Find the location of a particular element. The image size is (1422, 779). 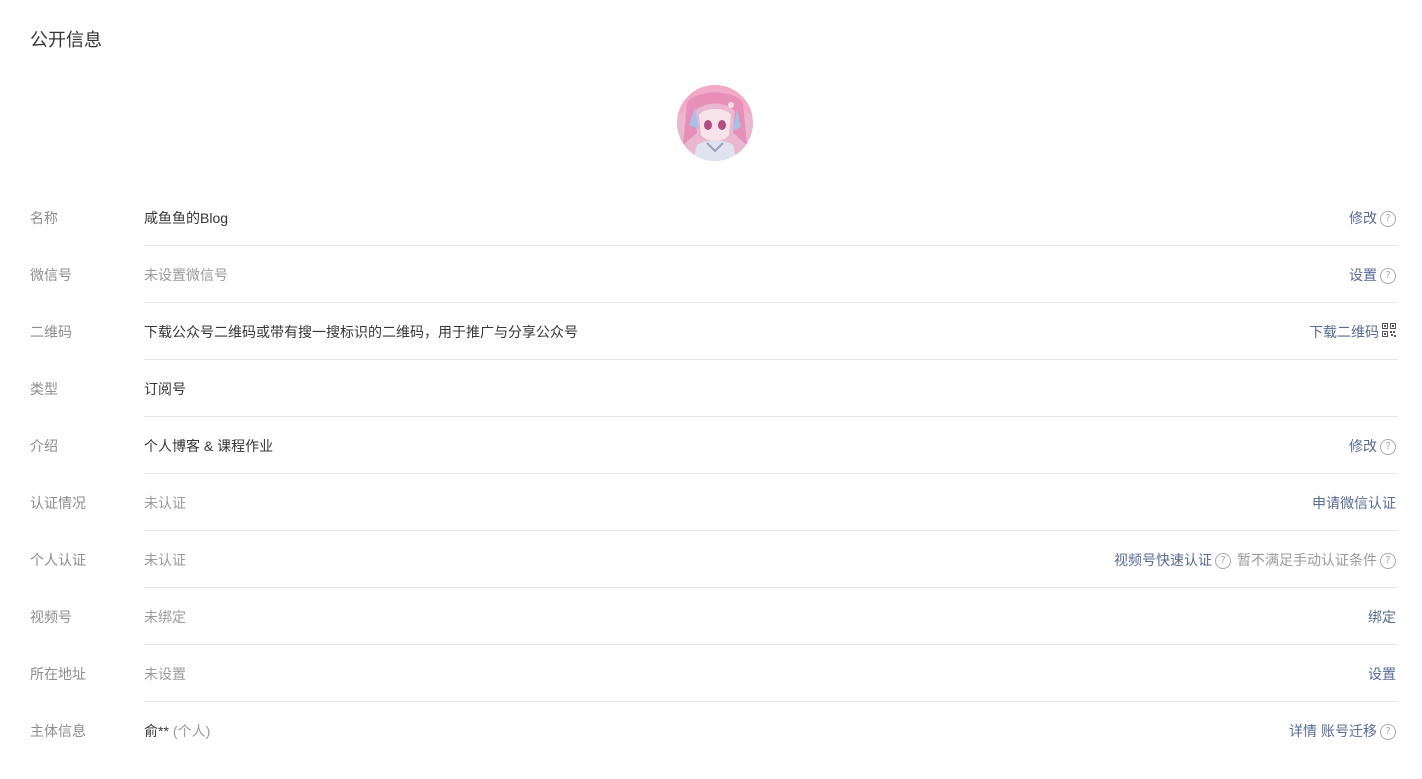

row-actions: 绑定 is located at coordinates (1382, 617).